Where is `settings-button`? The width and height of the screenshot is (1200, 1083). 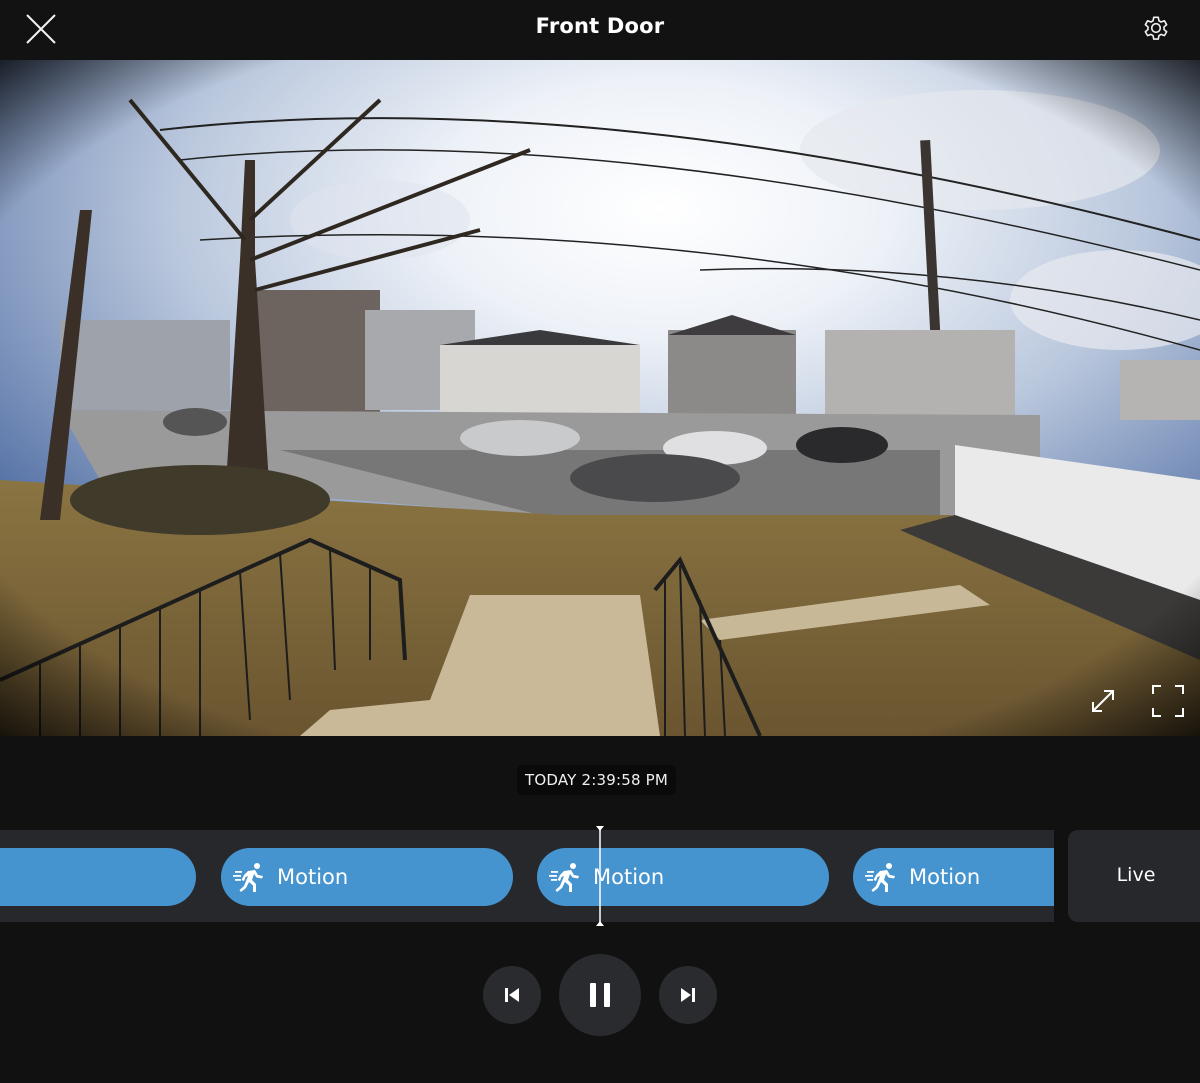
settings-button is located at coordinates (1156, 28).